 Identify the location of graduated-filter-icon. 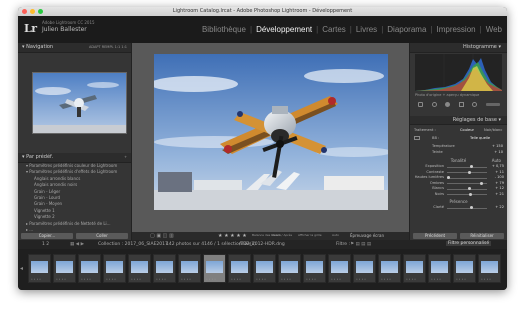
(461, 104).